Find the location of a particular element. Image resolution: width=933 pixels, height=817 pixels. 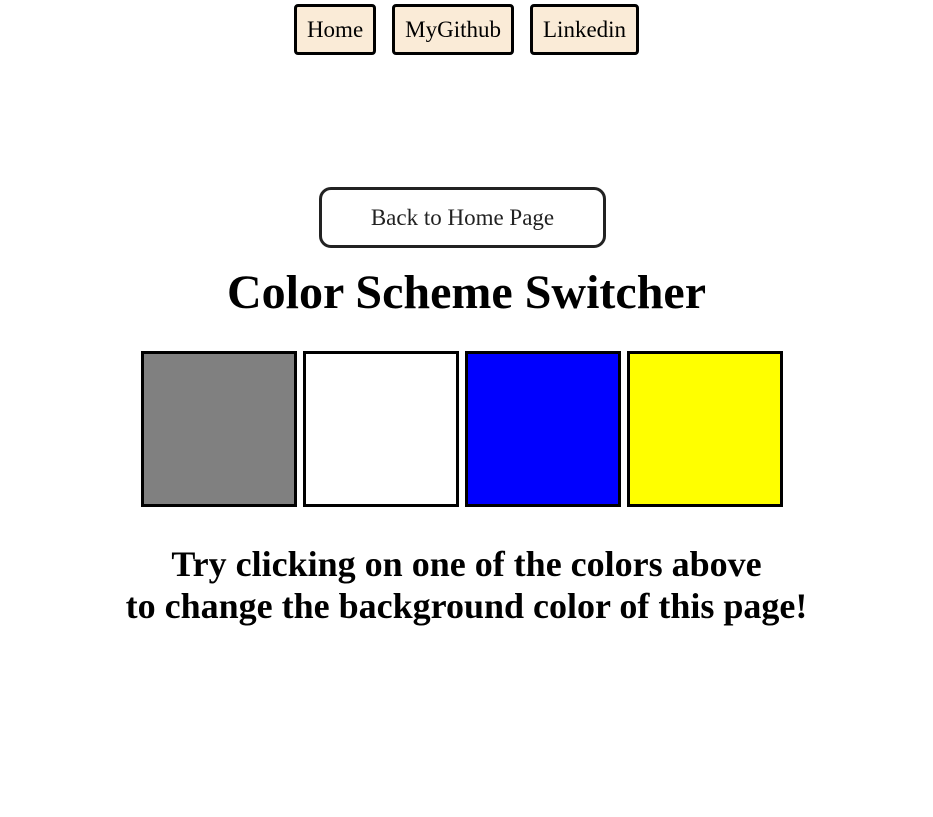

color-swatch-row is located at coordinates (462, 429).